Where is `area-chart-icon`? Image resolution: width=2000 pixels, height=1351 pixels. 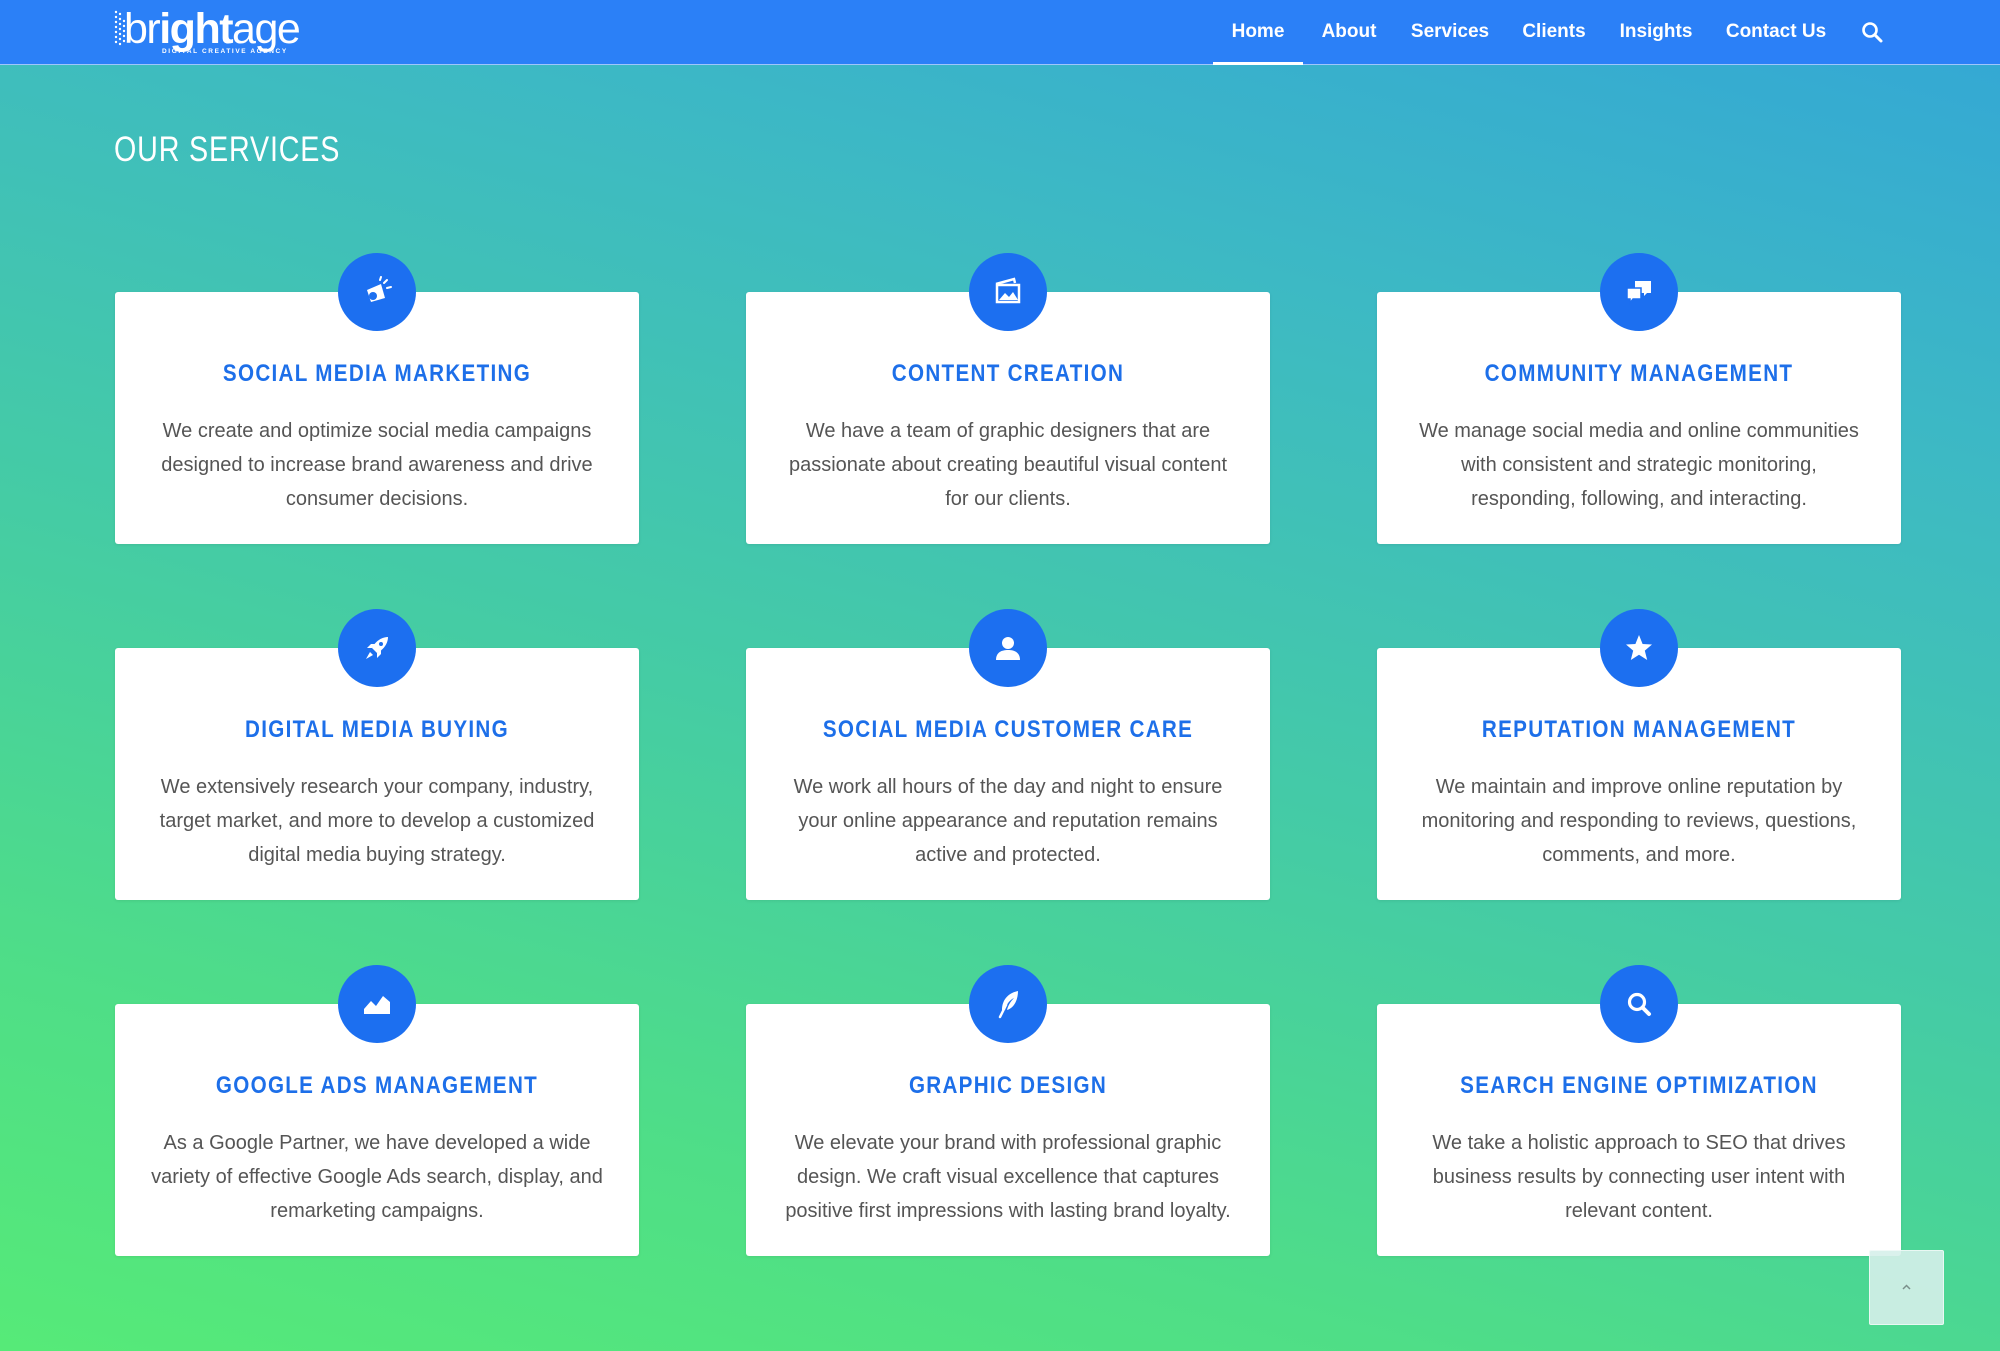
area-chart-icon is located at coordinates (377, 1004).